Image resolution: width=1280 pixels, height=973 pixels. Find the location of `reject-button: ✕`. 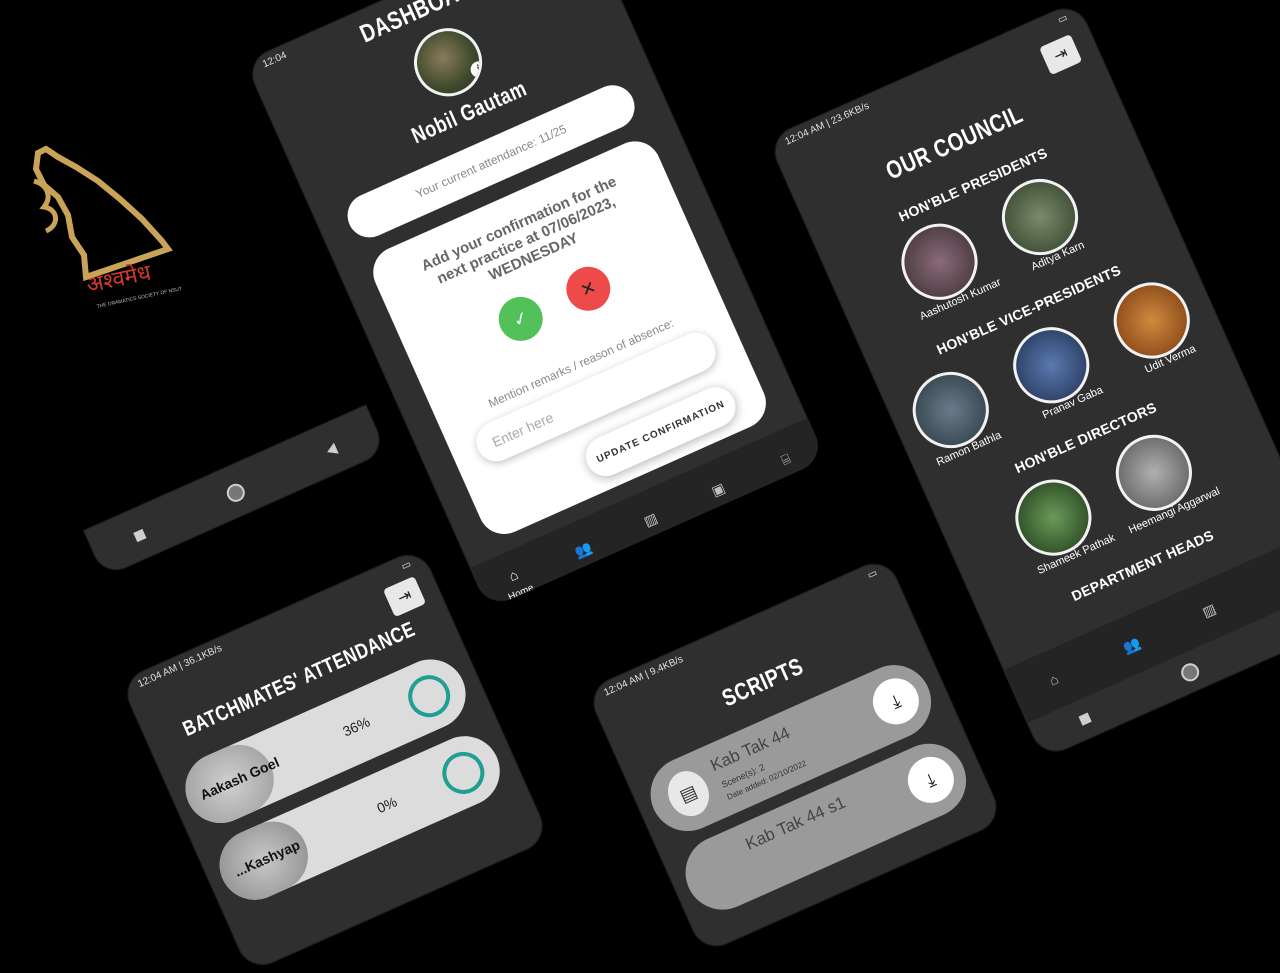

reject-button: ✕ is located at coordinates (588, 288).